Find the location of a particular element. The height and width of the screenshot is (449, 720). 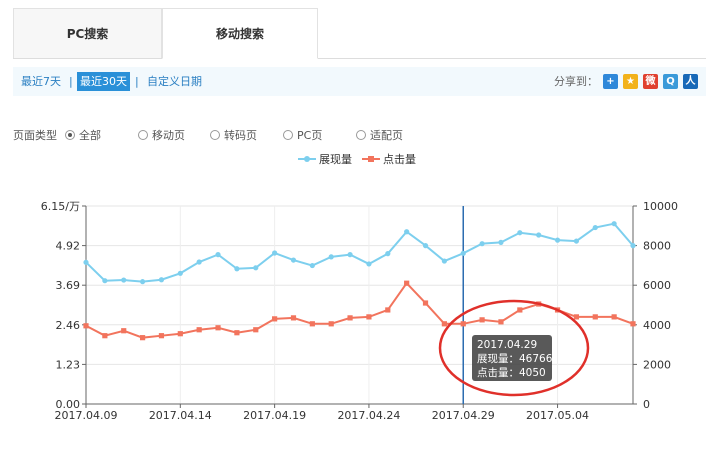

qzone-icon: ★ is located at coordinates (630, 81).